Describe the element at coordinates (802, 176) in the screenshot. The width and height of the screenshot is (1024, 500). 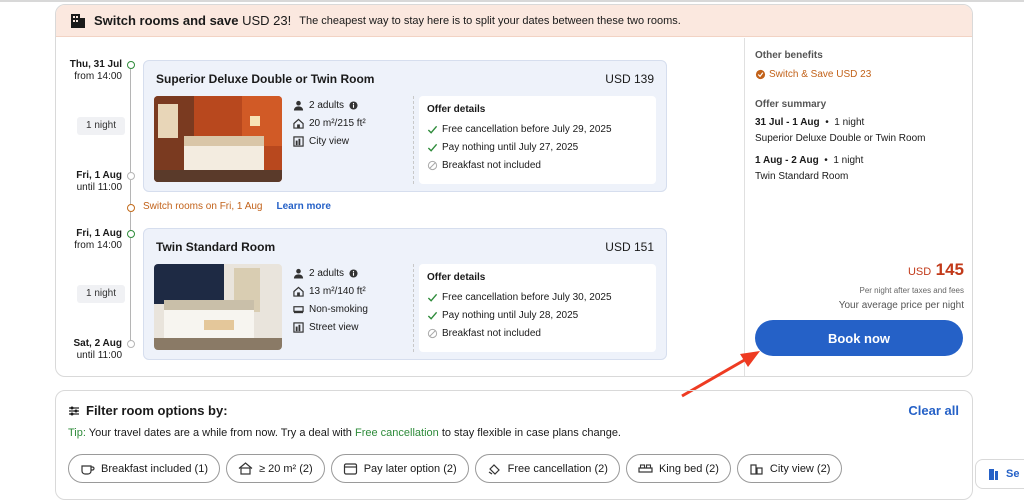
I see `summary-stay2-room: Twin Standard Room` at that location.